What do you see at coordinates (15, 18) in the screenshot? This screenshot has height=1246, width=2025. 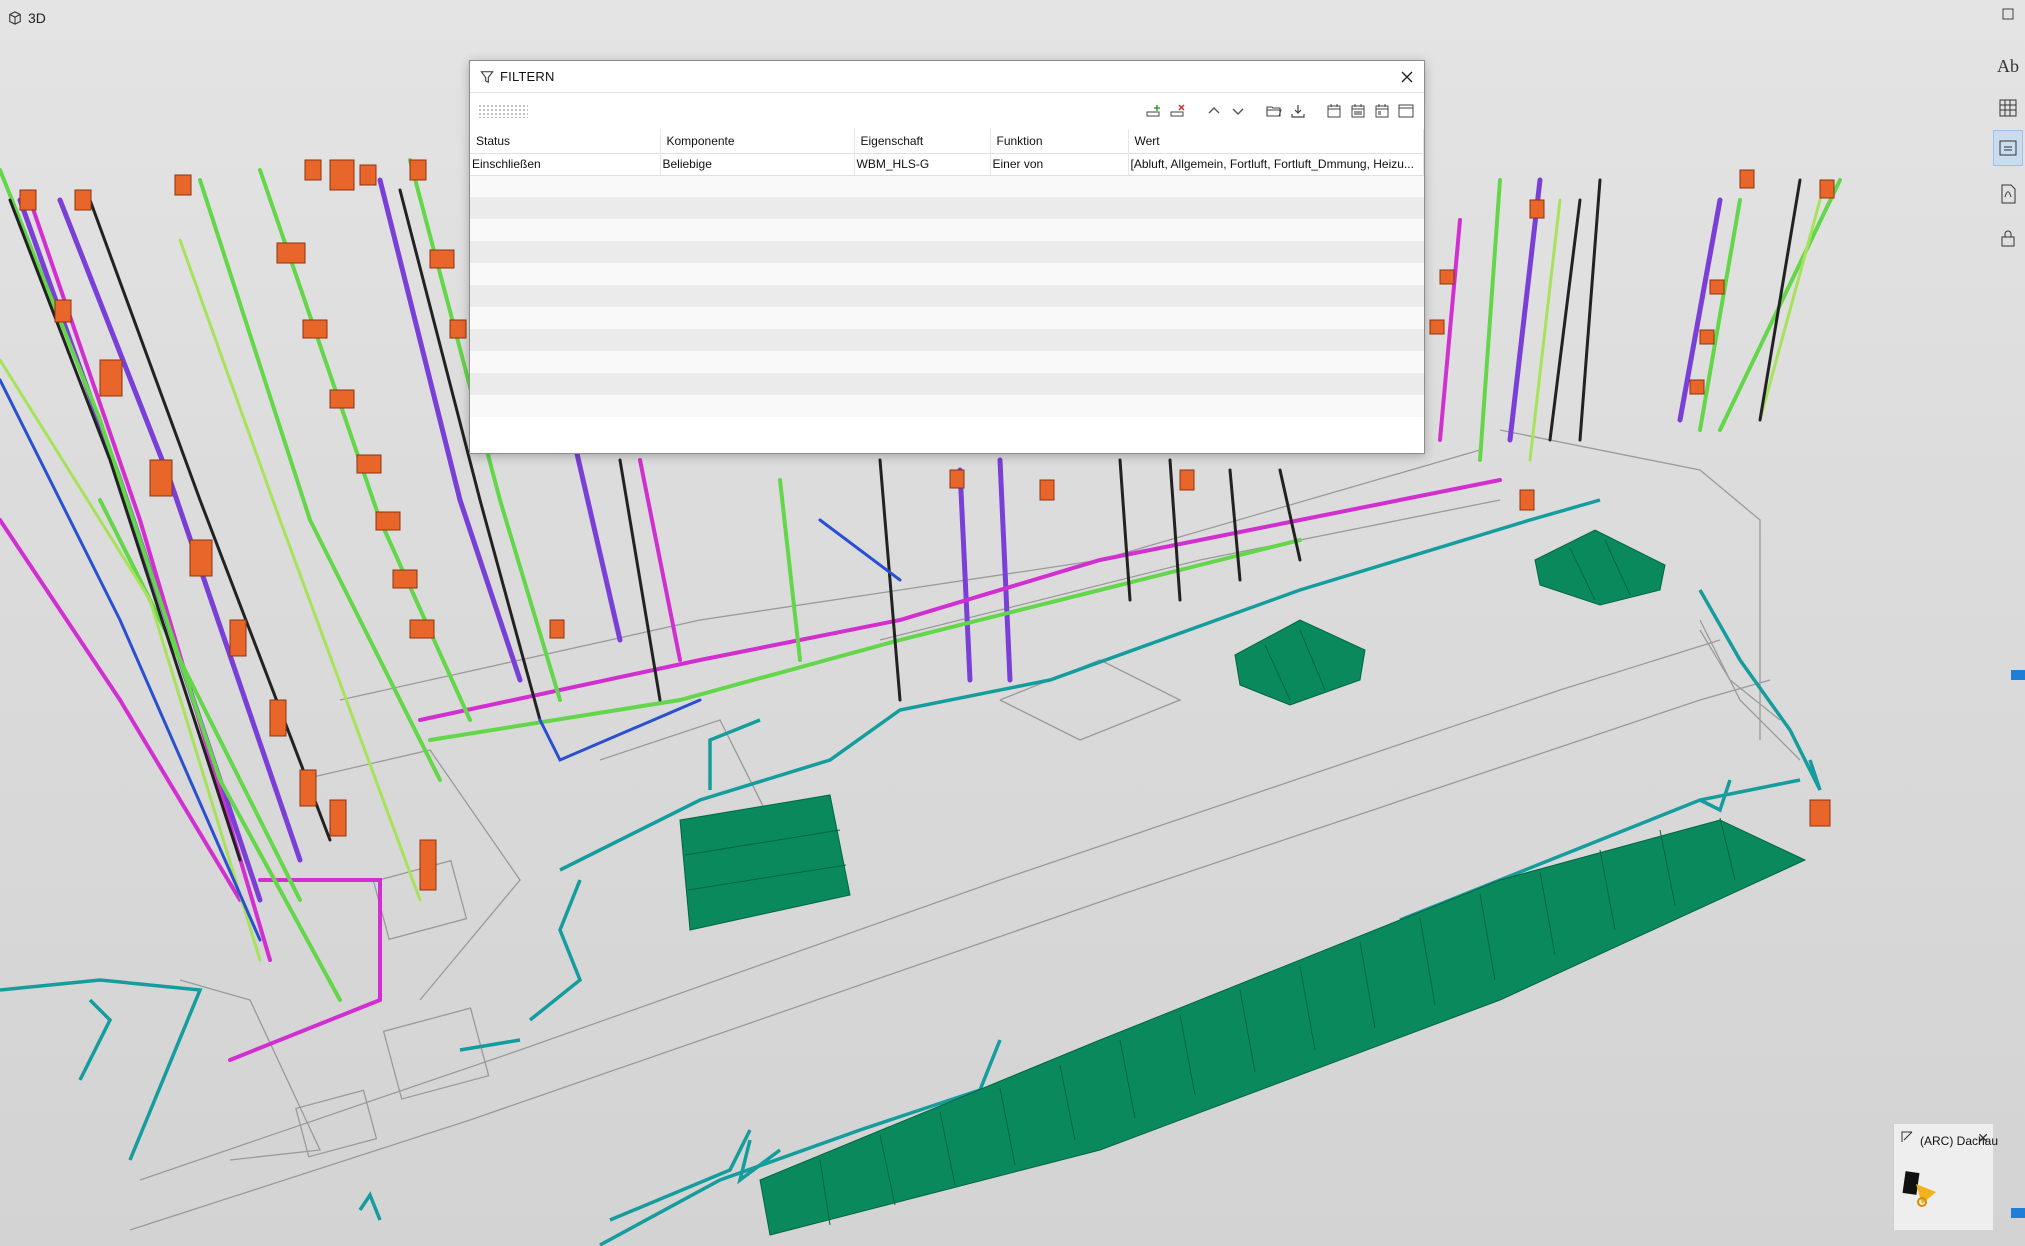 I see `cube-icon` at bounding box center [15, 18].